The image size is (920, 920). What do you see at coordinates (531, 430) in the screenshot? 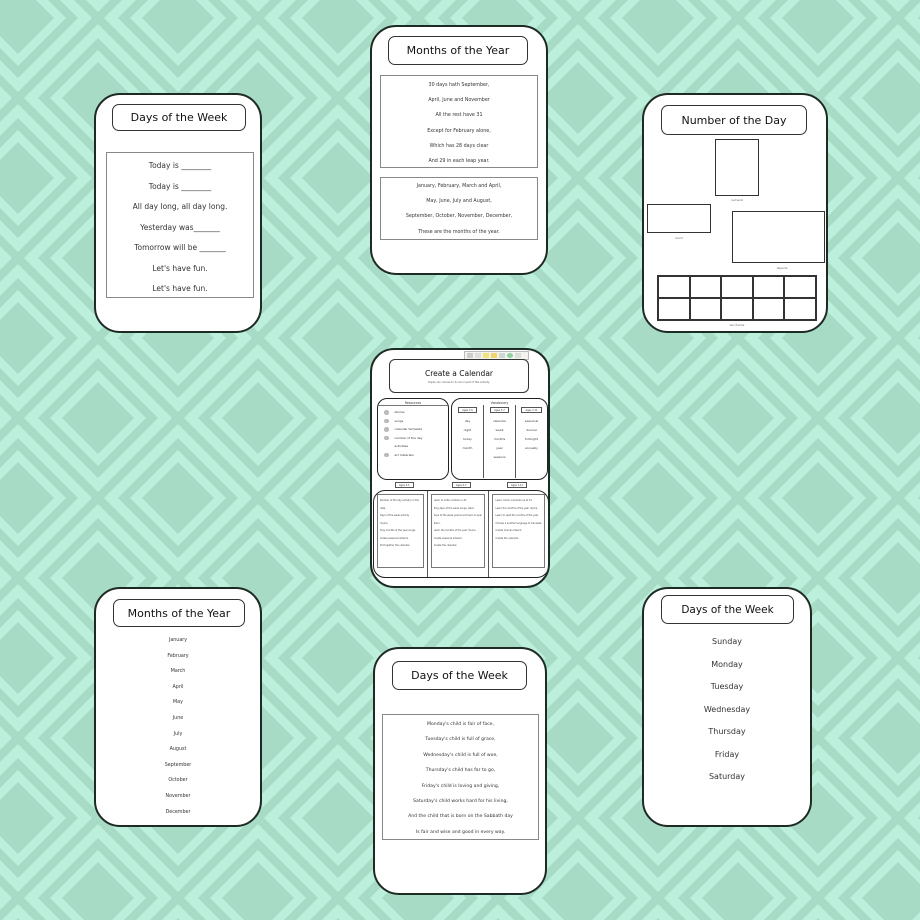
I see `vocabulary-word: diurnal` at bounding box center [531, 430].